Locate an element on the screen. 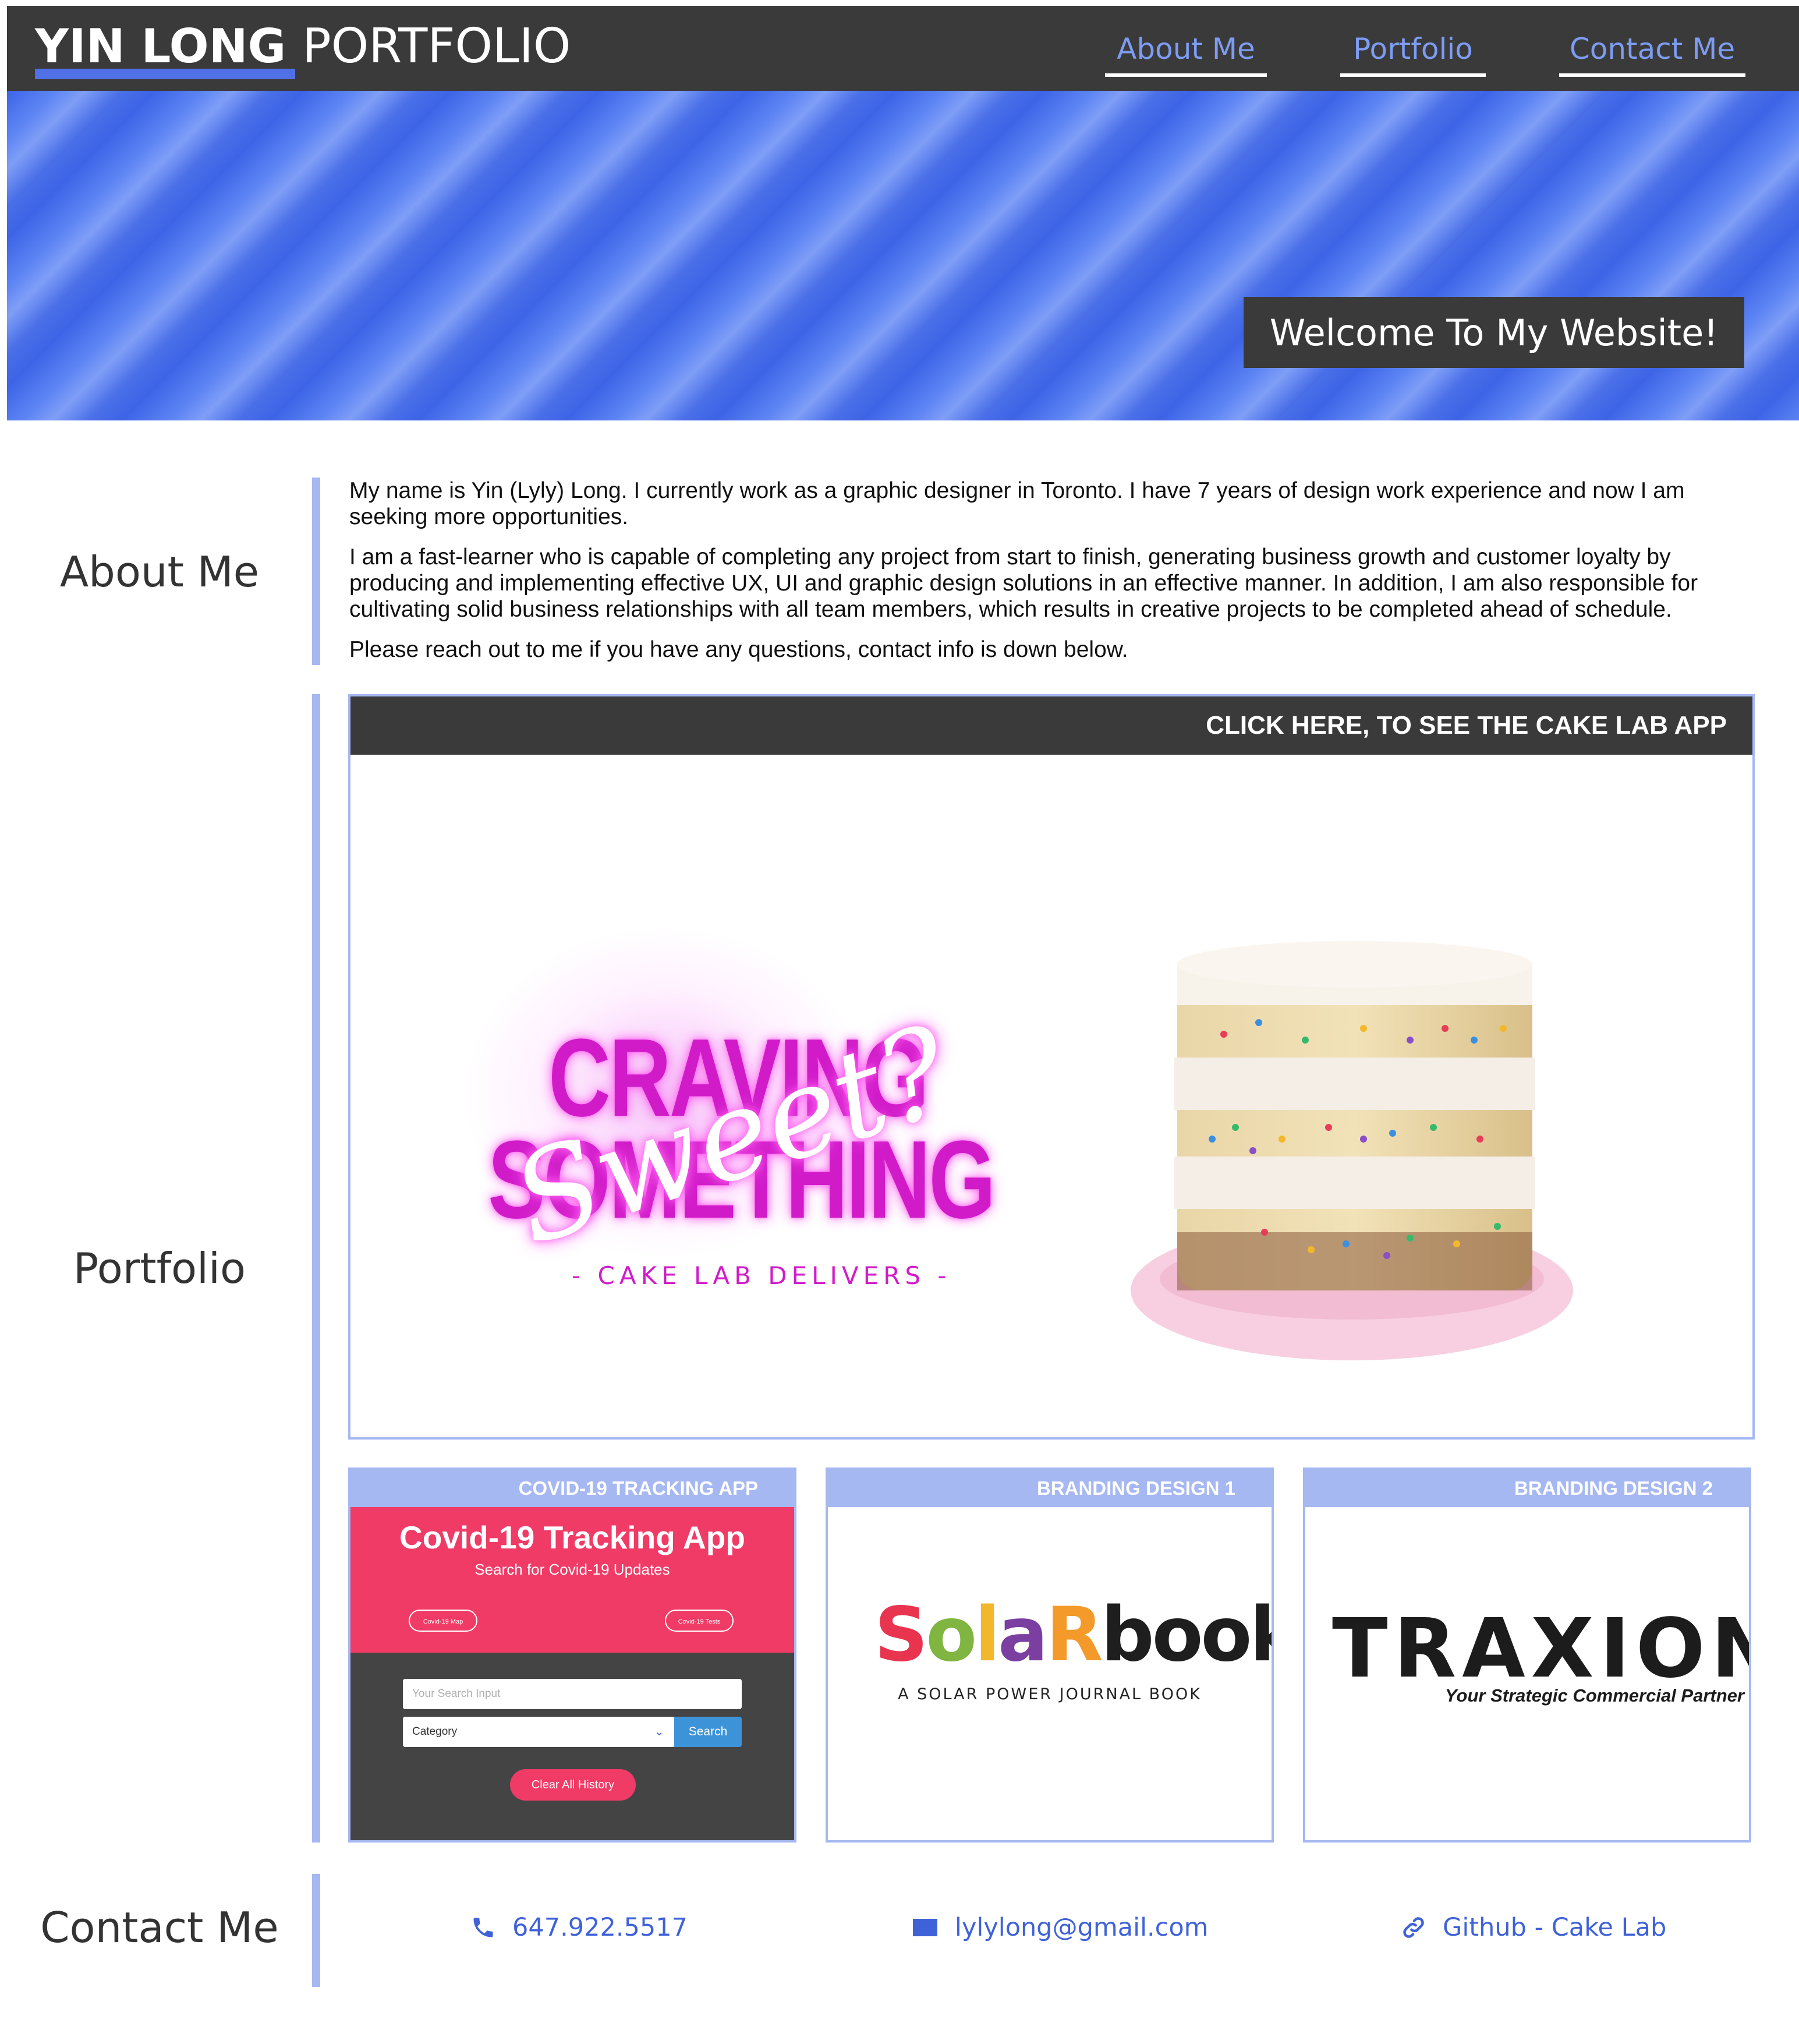  about-heading: About Me is located at coordinates (159, 571).